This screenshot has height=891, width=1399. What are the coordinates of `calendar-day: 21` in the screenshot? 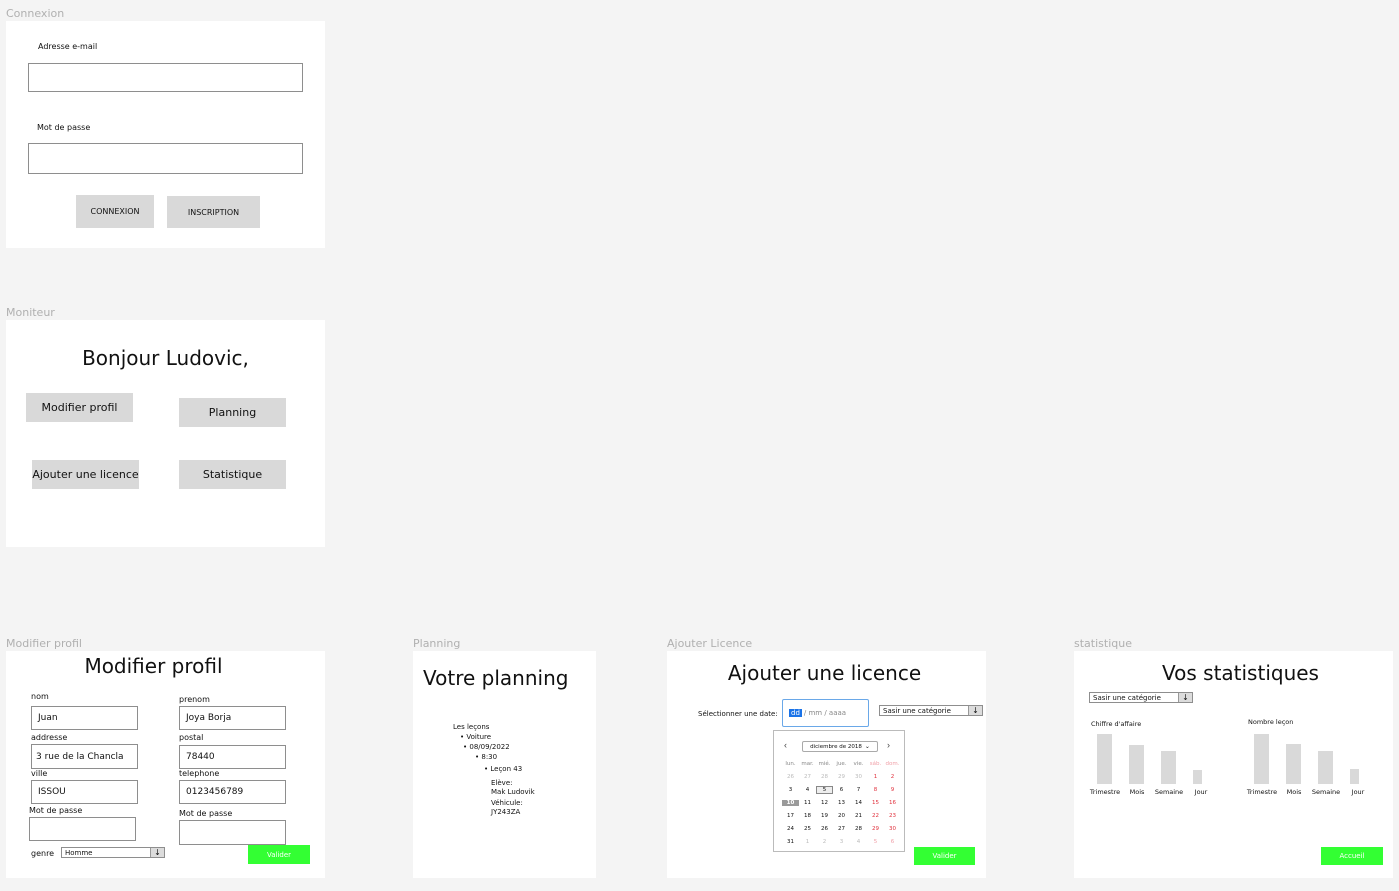 It's located at (858, 816).